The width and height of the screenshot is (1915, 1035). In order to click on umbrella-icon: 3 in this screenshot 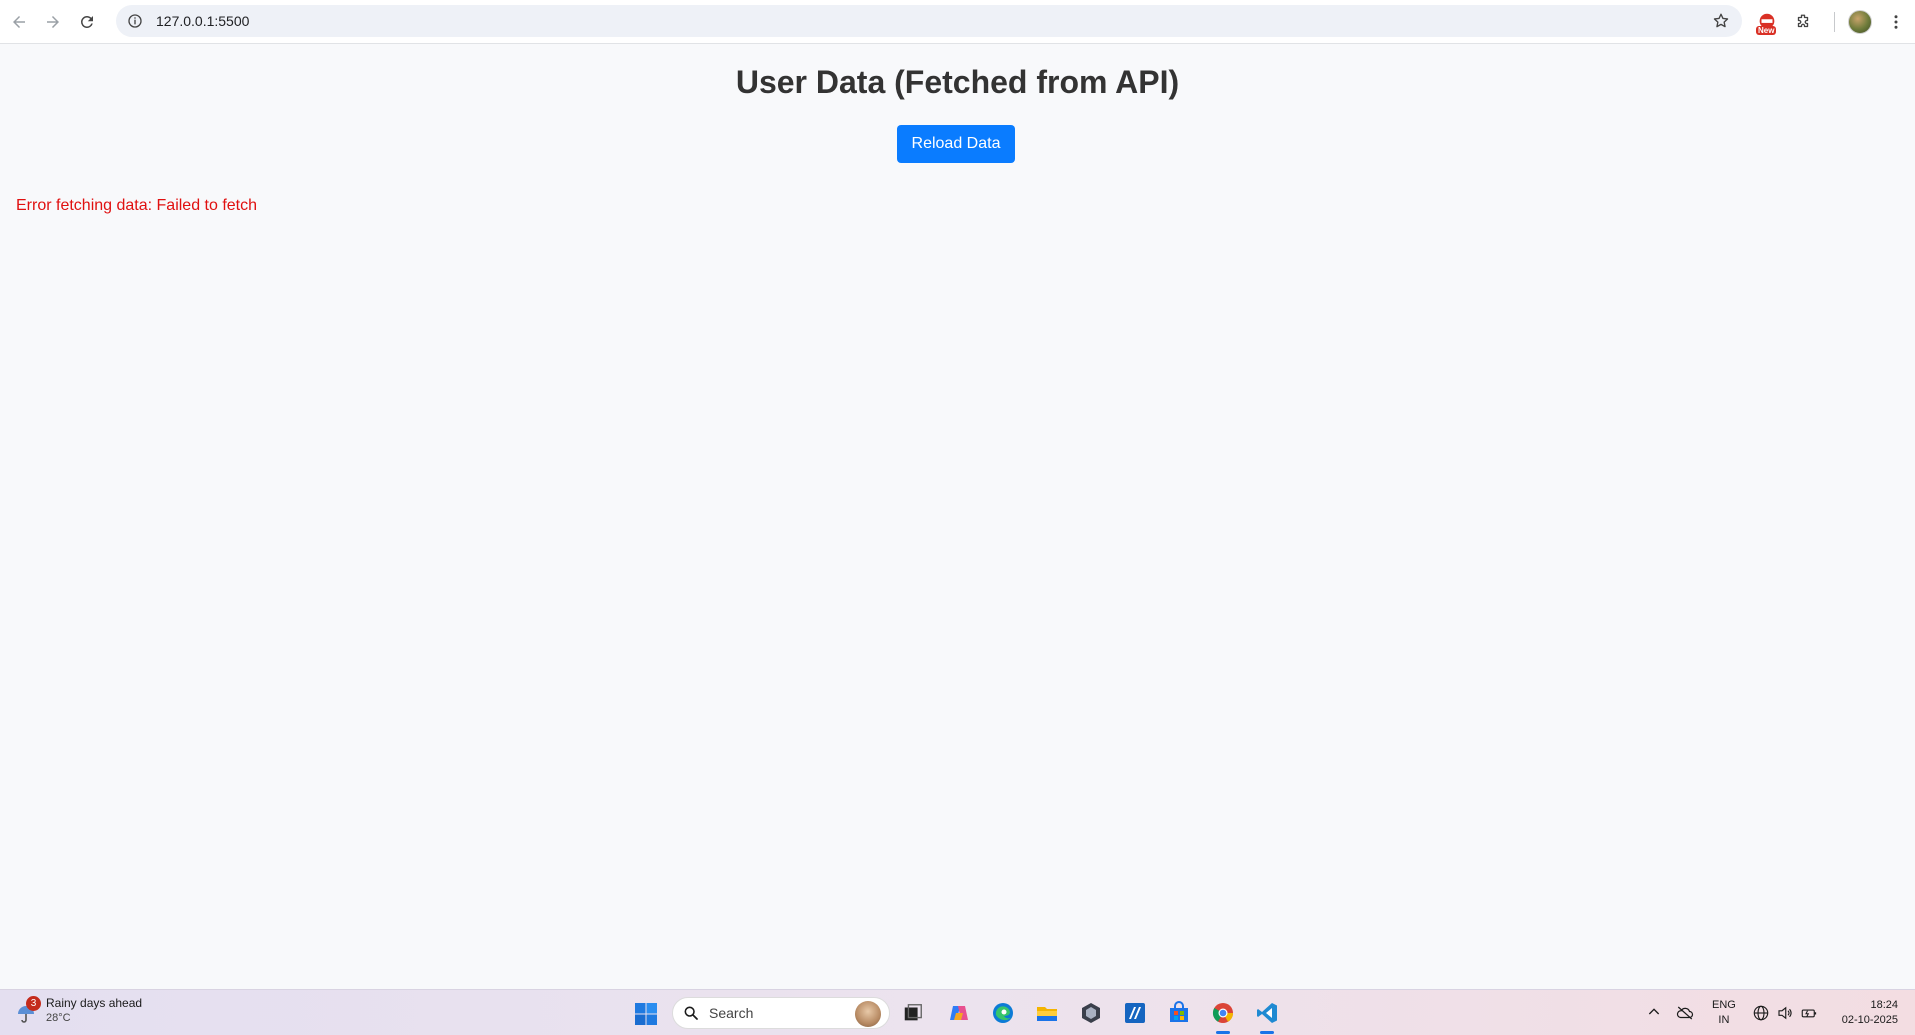, I will do `click(27, 1010)`.